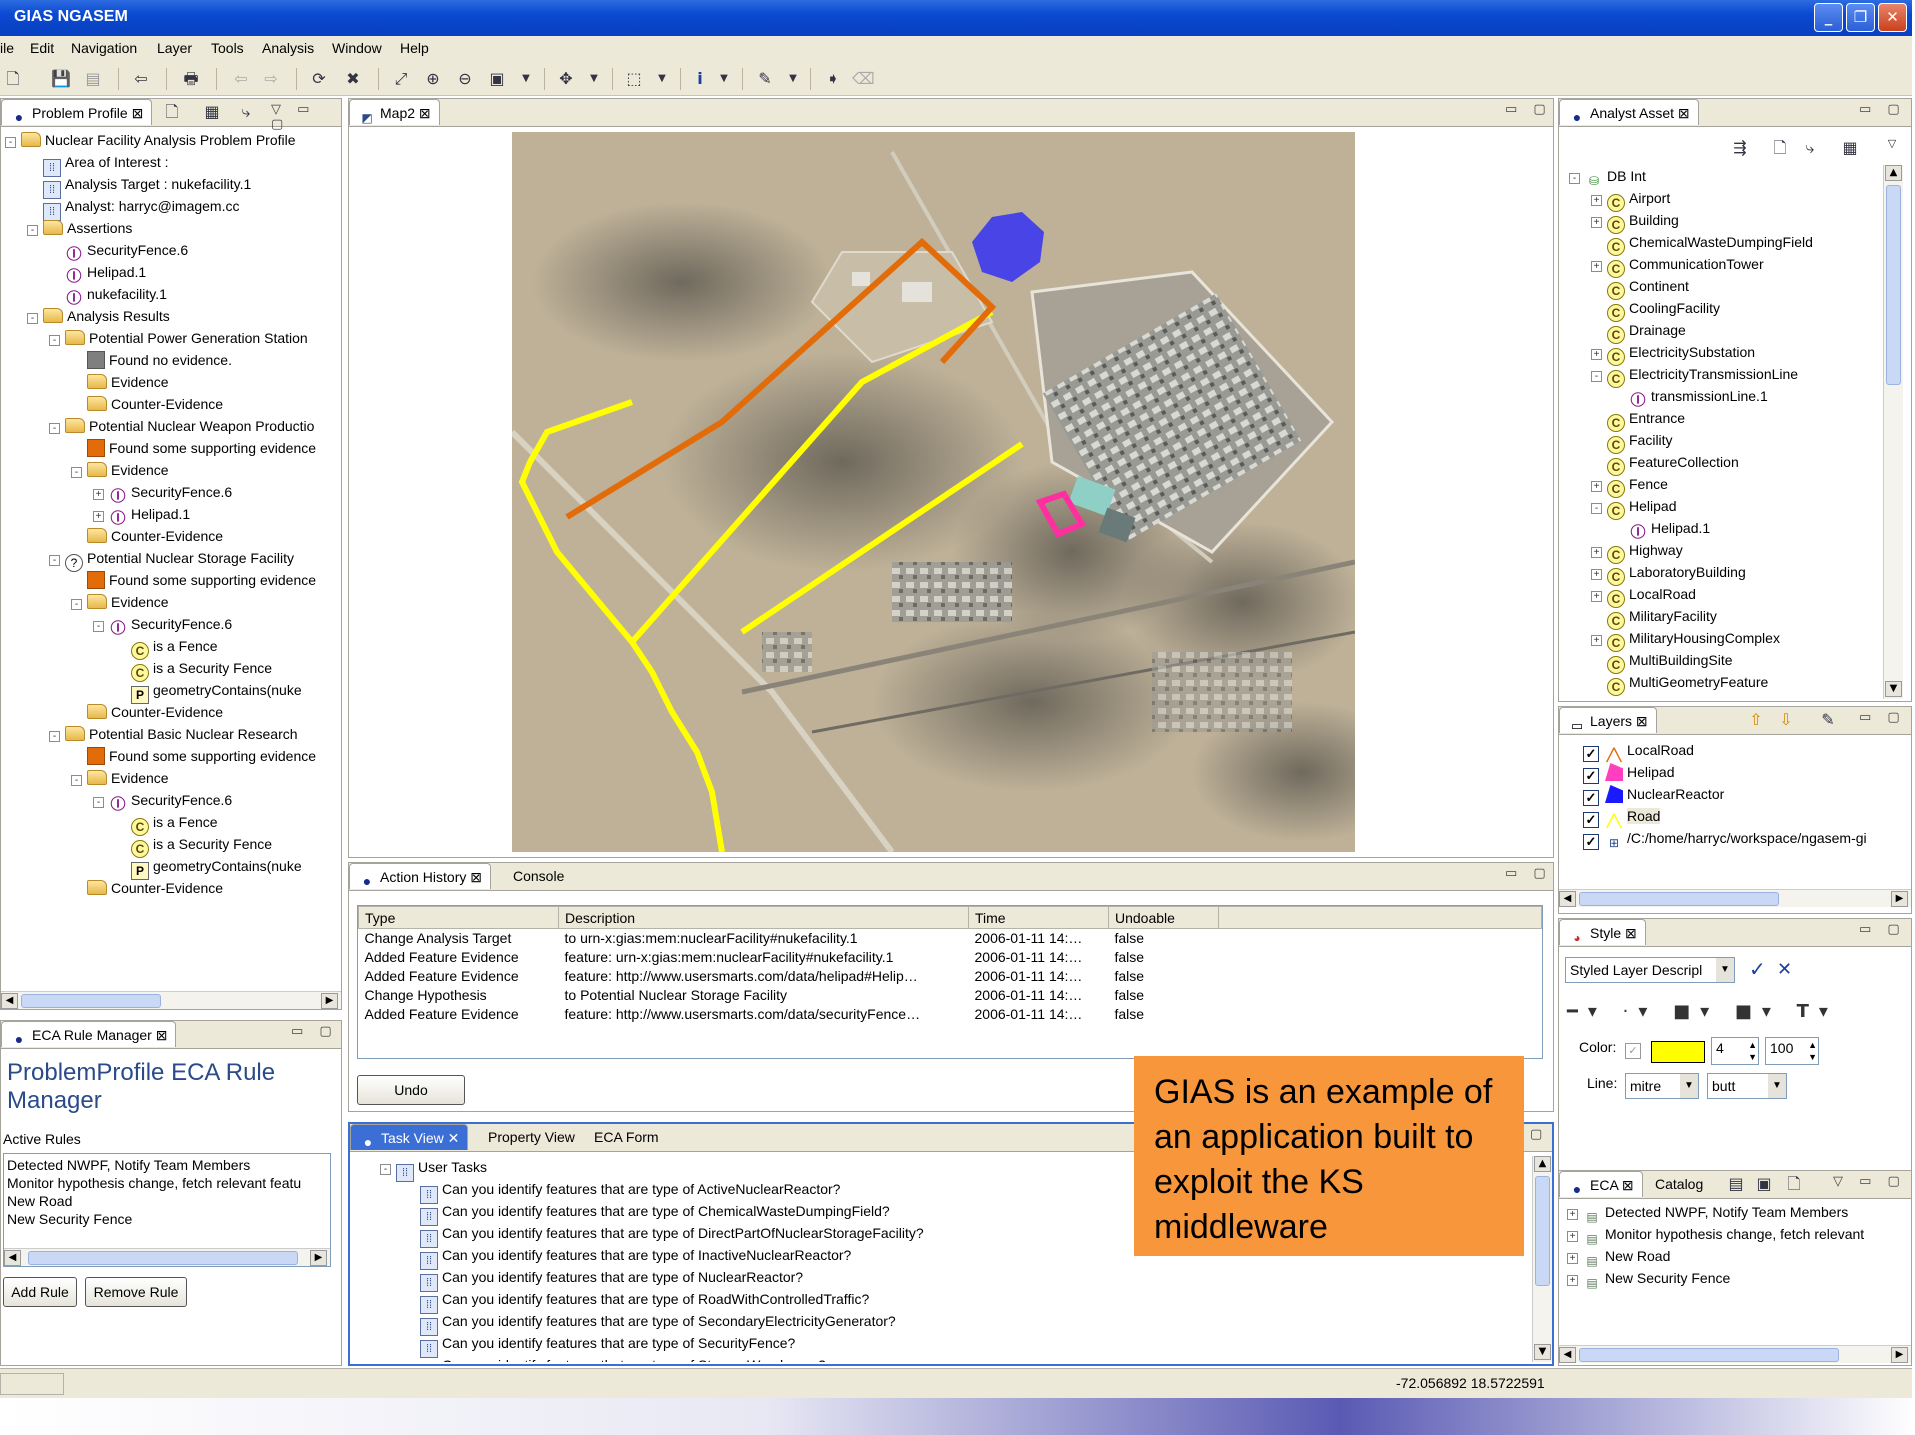 Image resolution: width=1915 pixels, height=1435 pixels. What do you see at coordinates (1747, 1086) in the screenshot?
I see `line-cap-select: butt ▼` at bounding box center [1747, 1086].